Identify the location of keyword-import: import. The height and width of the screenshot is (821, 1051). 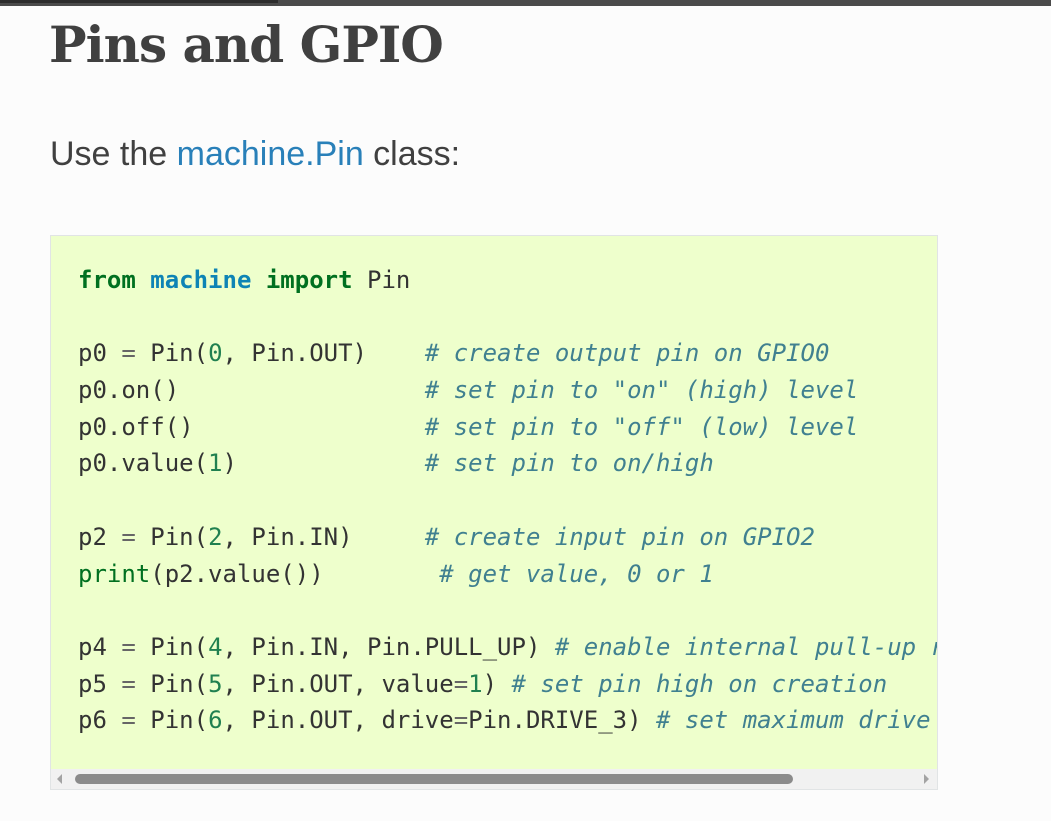
(309, 280).